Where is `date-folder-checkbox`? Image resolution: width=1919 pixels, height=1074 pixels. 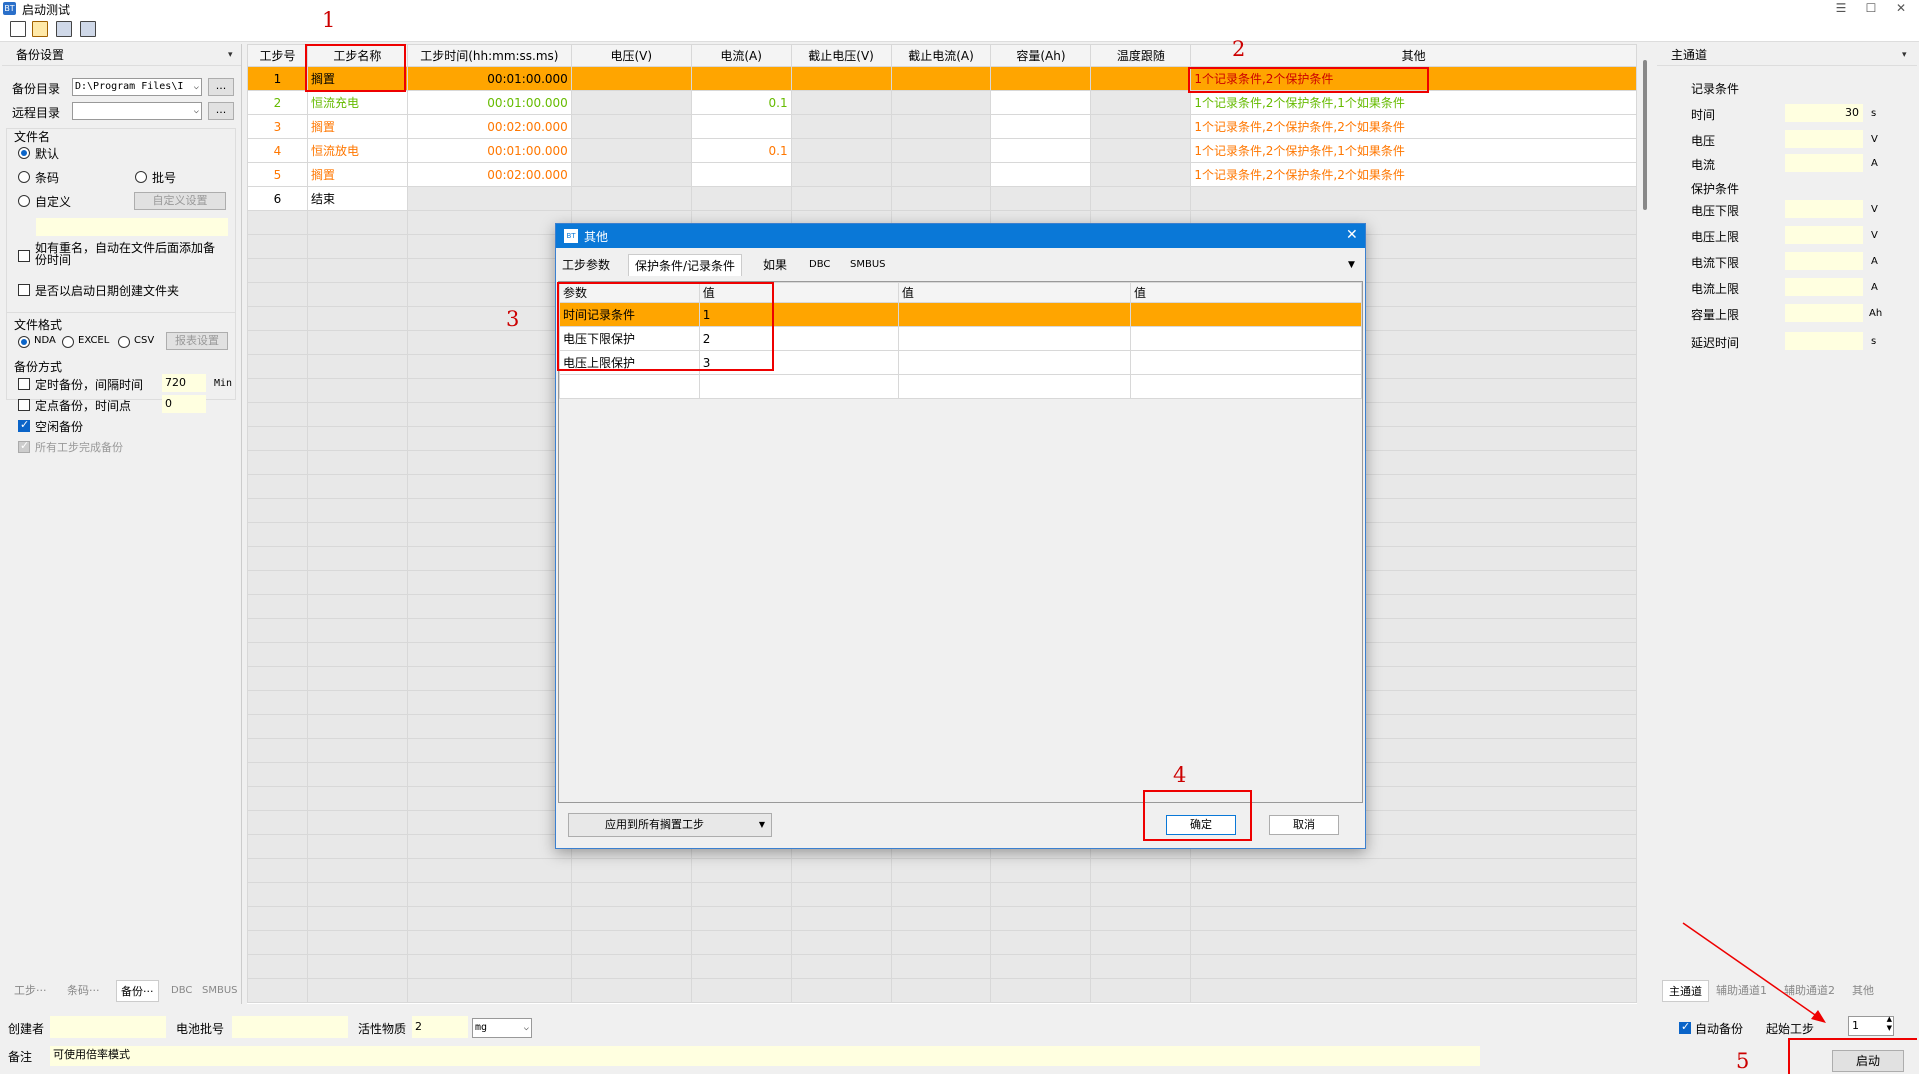 date-folder-checkbox is located at coordinates (24, 290).